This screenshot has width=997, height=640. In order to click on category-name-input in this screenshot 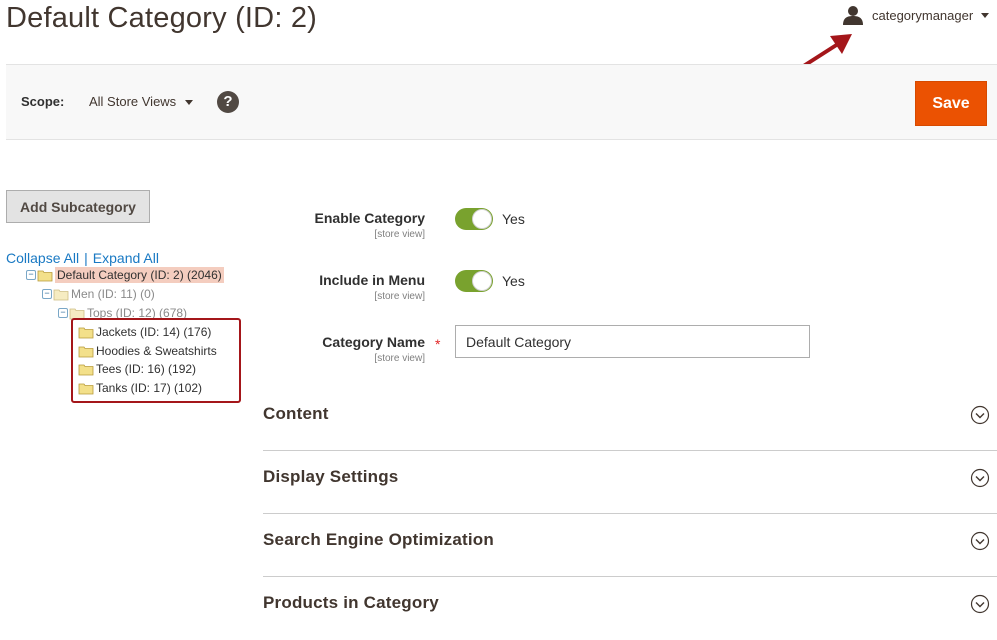, I will do `click(632, 341)`.